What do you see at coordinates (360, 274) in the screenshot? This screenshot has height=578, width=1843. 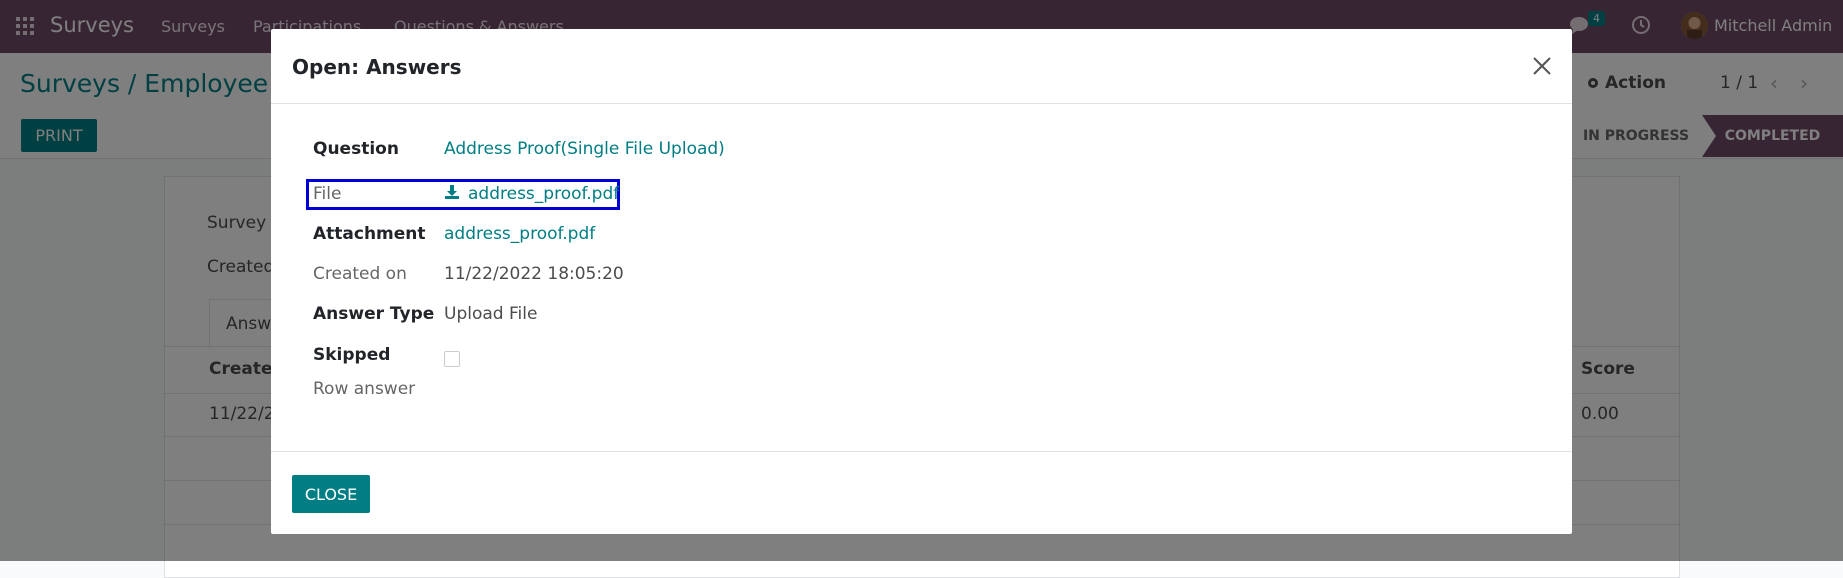 I see `created-on-label: Created on` at bounding box center [360, 274].